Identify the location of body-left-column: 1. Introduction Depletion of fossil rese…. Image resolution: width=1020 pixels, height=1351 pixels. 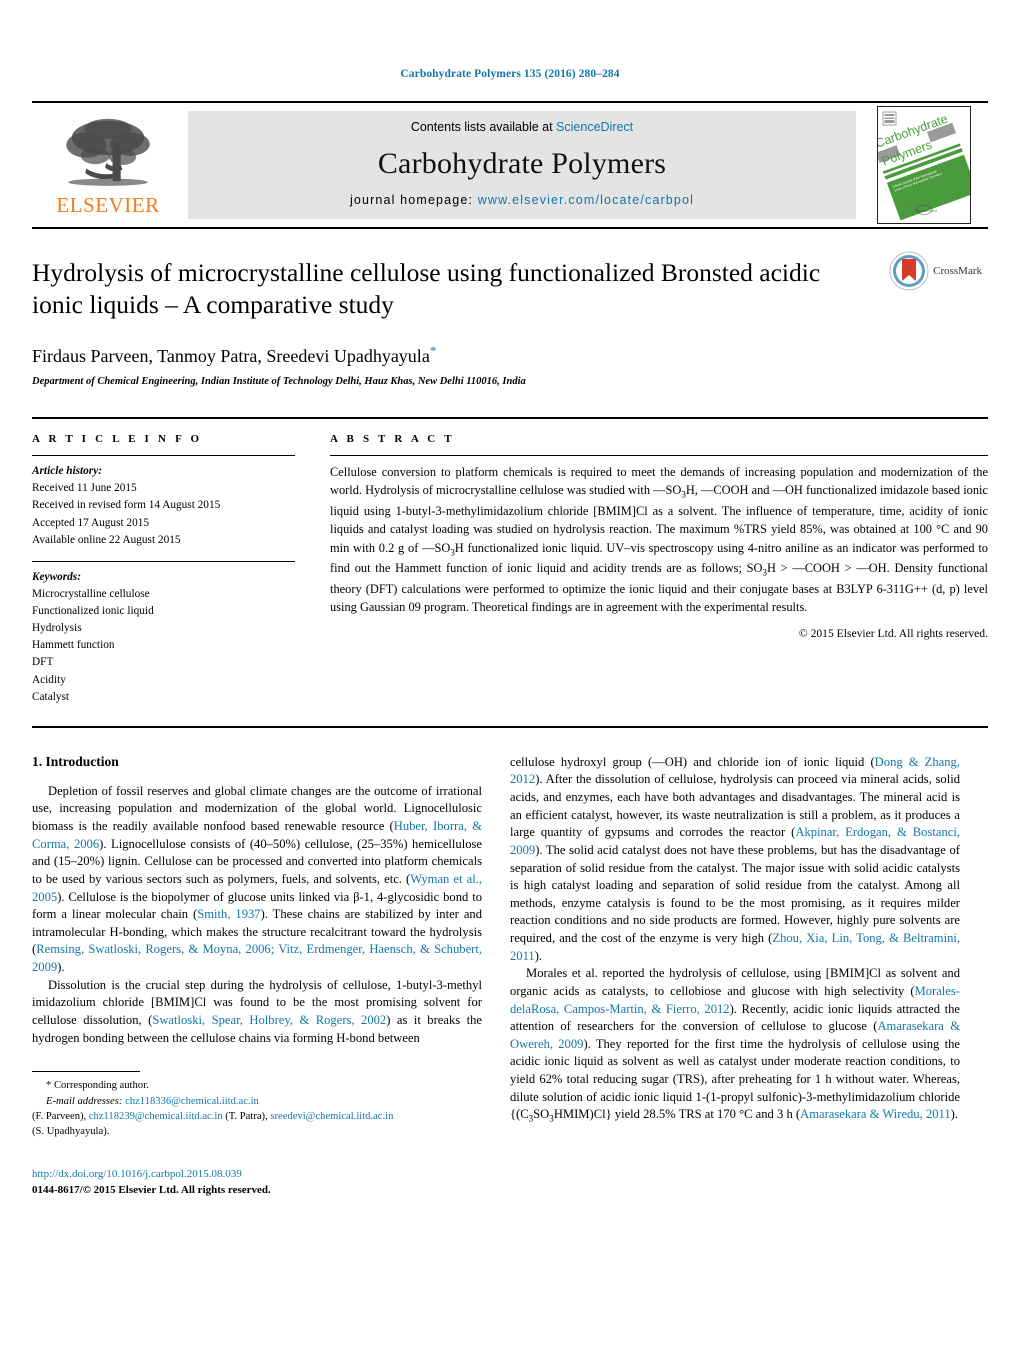
(257, 976).